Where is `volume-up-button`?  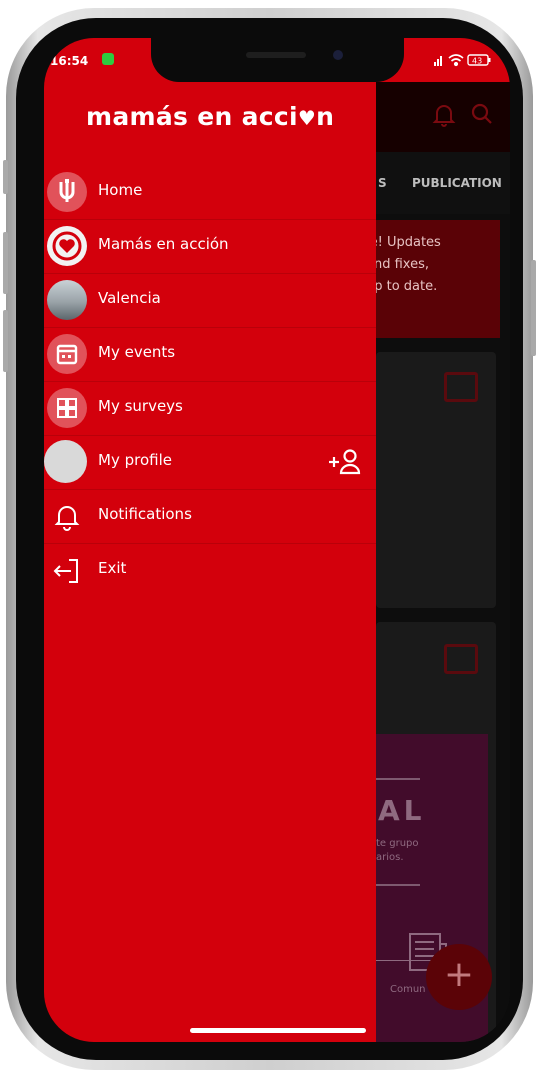
volume-up-button is located at coordinates (5, 263).